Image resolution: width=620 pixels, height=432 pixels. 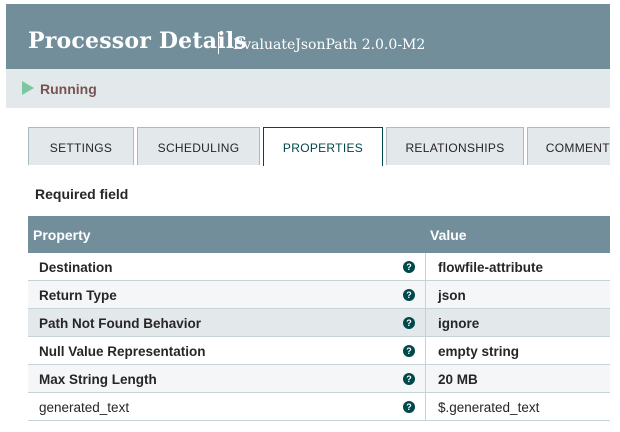 I want to click on table-row: Return Type ? json, so click(x=319, y=295).